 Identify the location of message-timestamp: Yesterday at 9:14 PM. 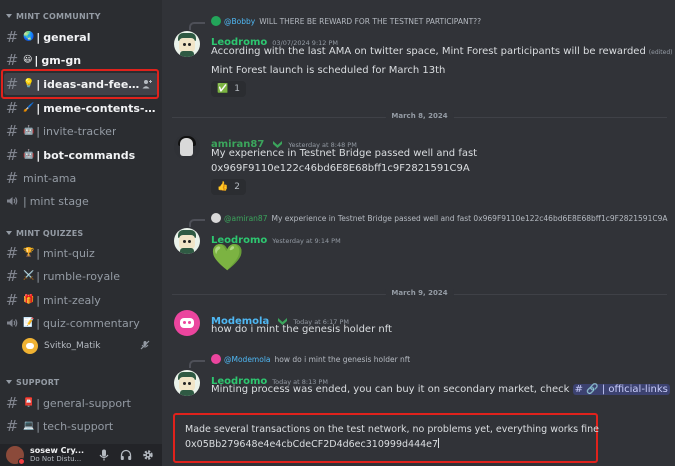
(306, 241).